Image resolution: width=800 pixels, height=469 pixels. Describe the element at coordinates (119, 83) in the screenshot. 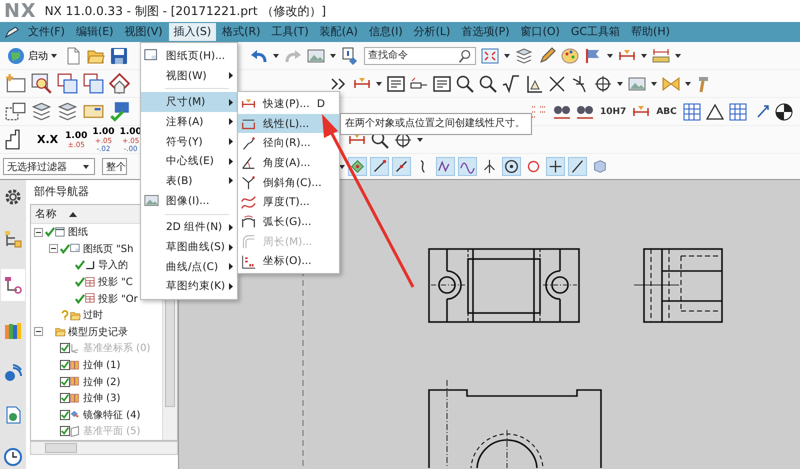

I see `diamond-icon` at that location.